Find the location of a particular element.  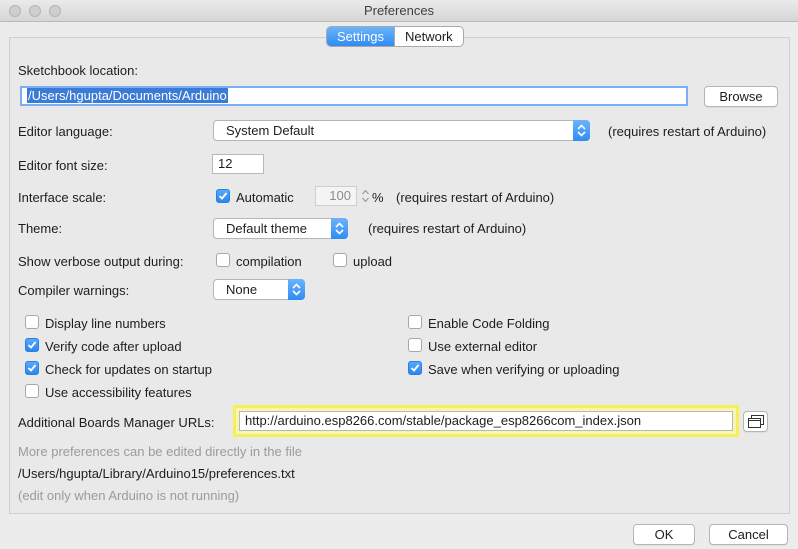

automatic-scale-label: Automatic is located at coordinates (265, 197).